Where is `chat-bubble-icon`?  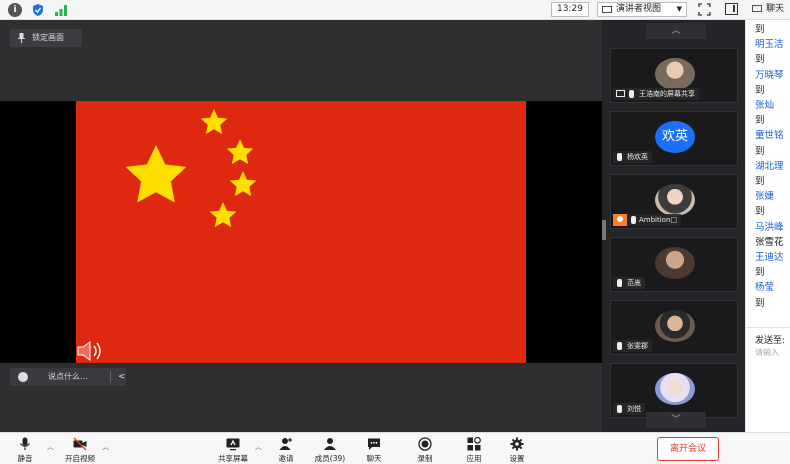 chat-bubble-icon is located at coordinates (374, 444).